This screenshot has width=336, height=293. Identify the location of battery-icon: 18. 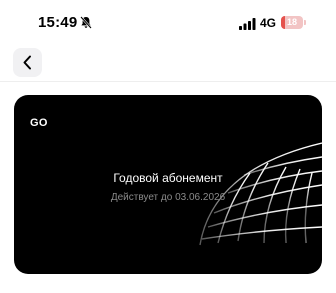
(294, 23).